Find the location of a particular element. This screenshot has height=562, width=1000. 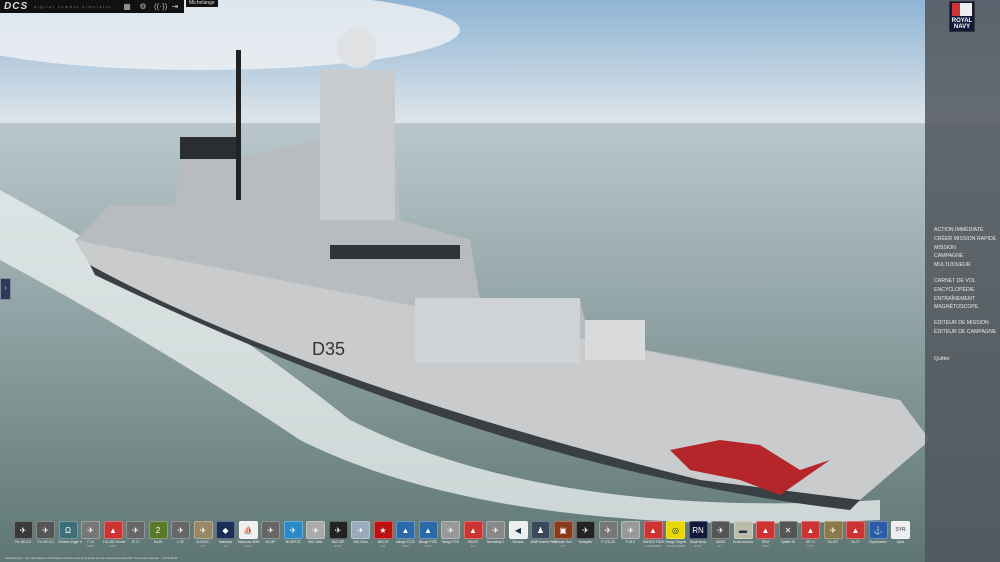

gear-icon: ⚙ is located at coordinates (143, 6).